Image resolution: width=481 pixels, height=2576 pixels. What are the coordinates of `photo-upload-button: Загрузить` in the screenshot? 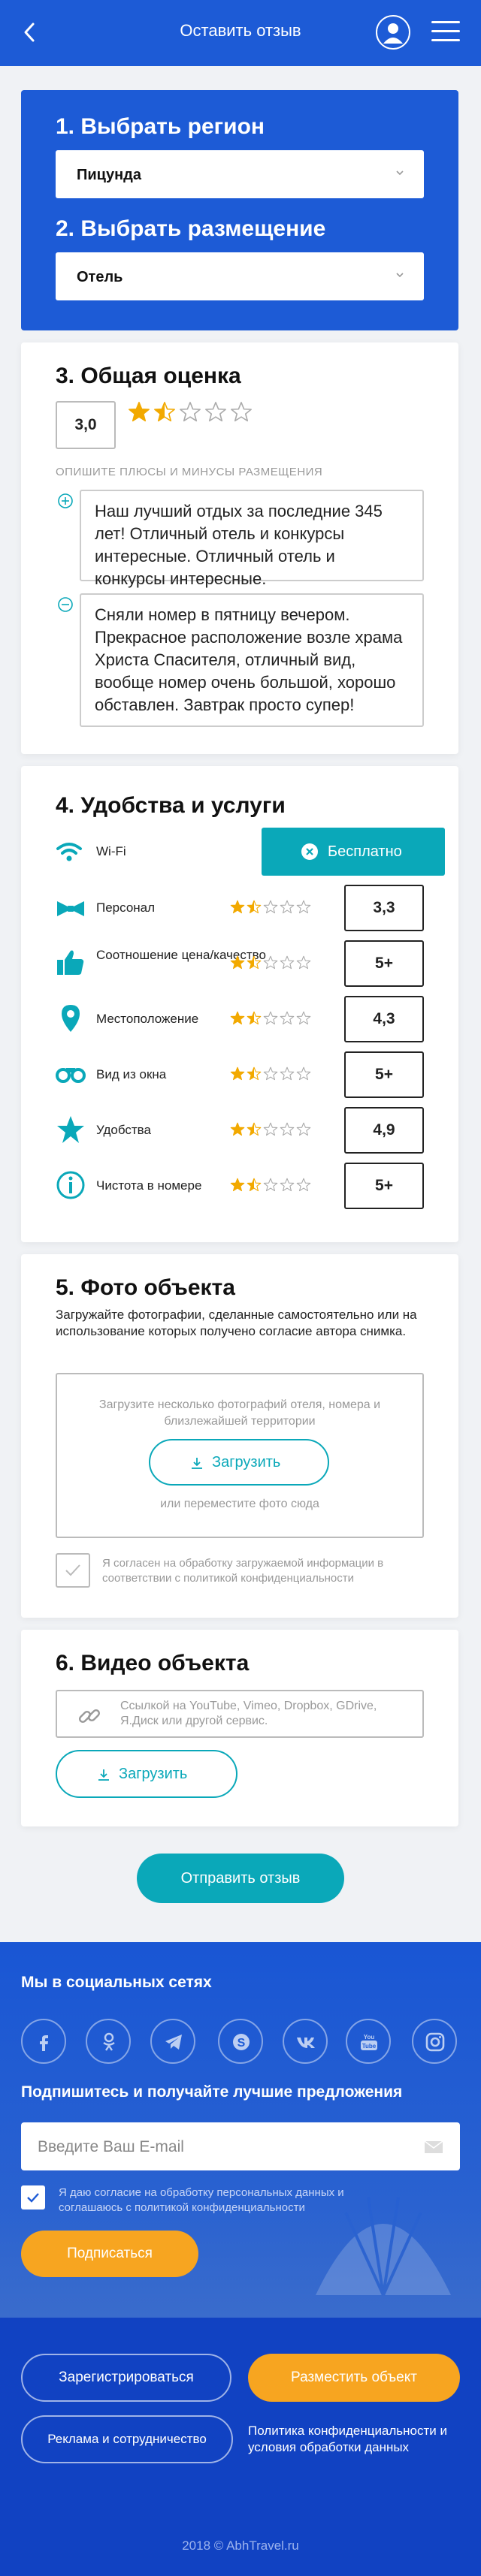 It's located at (239, 1462).